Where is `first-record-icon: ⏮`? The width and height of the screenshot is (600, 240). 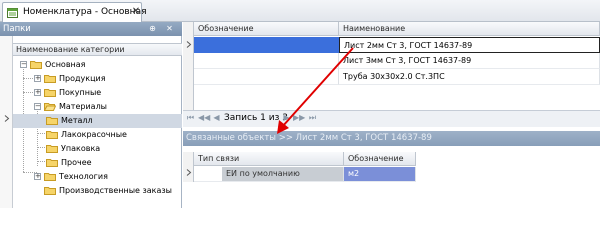 first-record-icon: ⏮ is located at coordinates (190, 118).